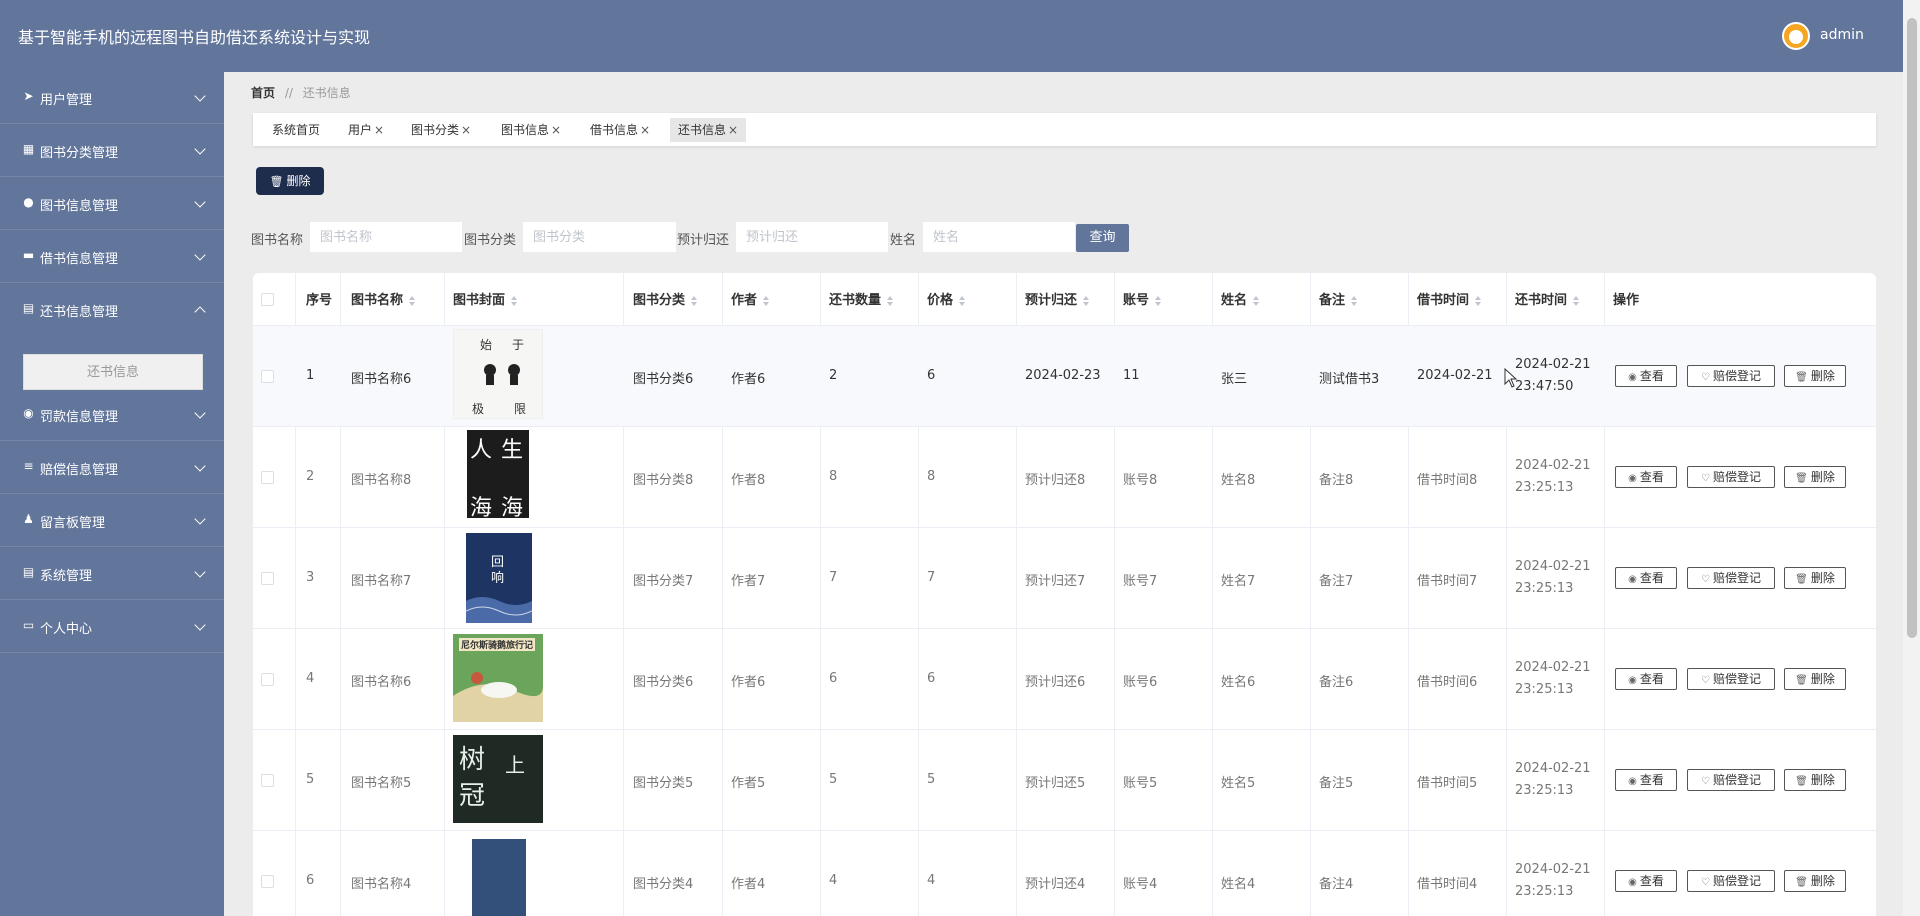 The image size is (1920, 916). What do you see at coordinates (112, 257) in the screenshot?
I see `sidebar-item-borrow-management: ▬ 借书信息管理` at bounding box center [112, 257].